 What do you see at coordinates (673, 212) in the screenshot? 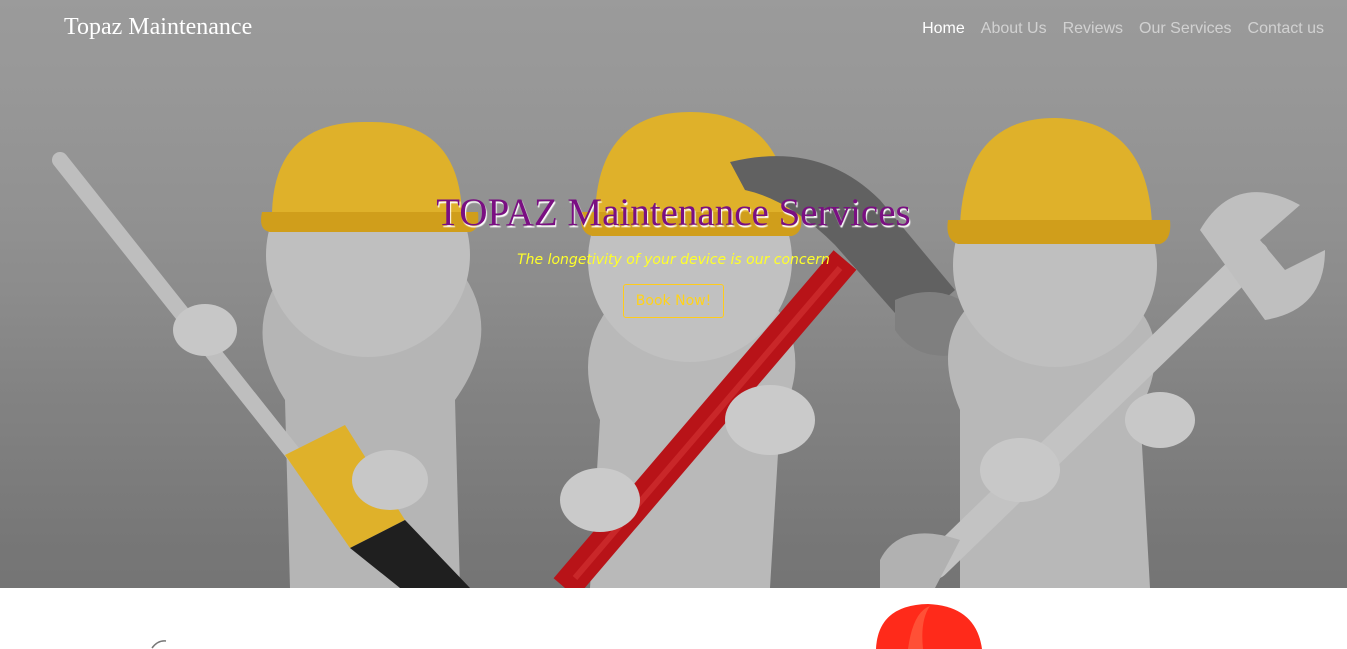
I see `hero-title: TOPAZ Maintenance Services` at bounding box center [673, 212].